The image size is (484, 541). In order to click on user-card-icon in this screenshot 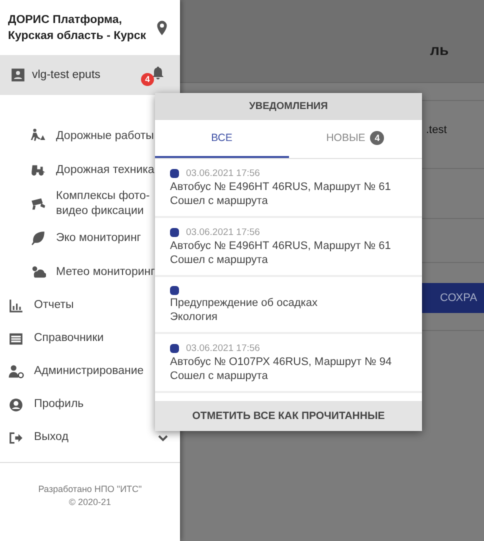, I will do `click(18, 75)`.